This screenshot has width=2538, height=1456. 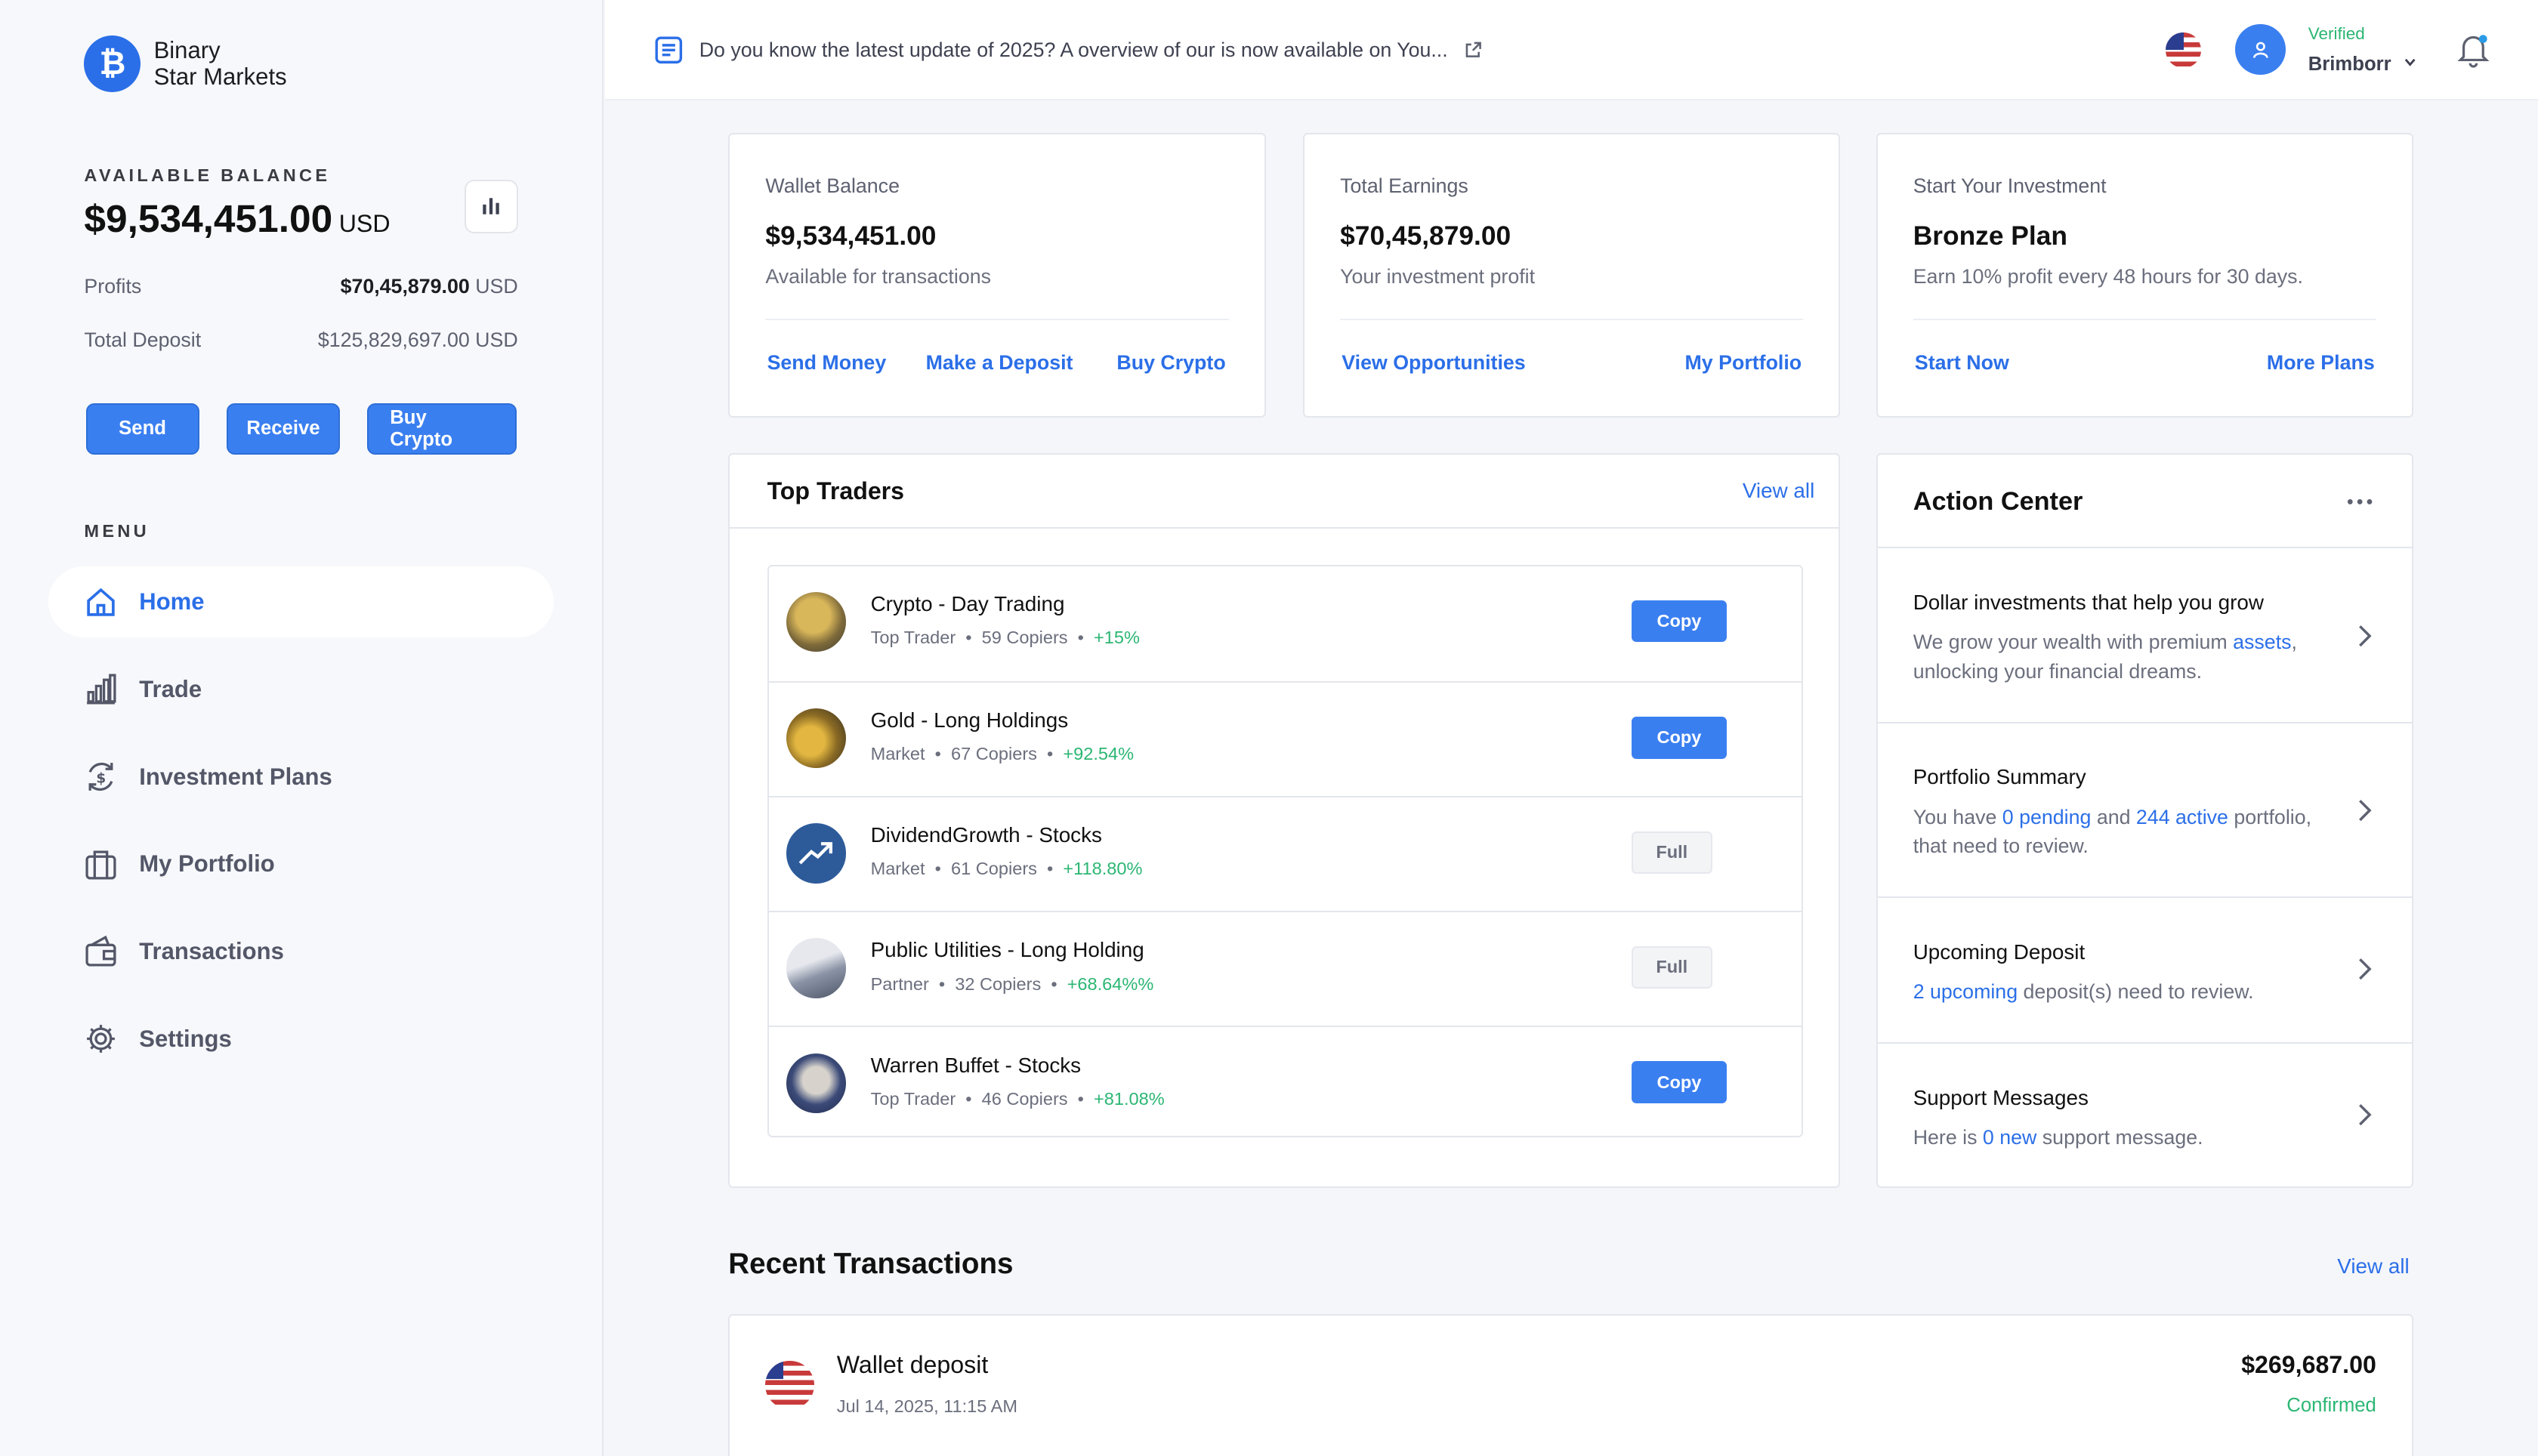 I want to click on exchange-icon: $, so click(x=100, y=776).